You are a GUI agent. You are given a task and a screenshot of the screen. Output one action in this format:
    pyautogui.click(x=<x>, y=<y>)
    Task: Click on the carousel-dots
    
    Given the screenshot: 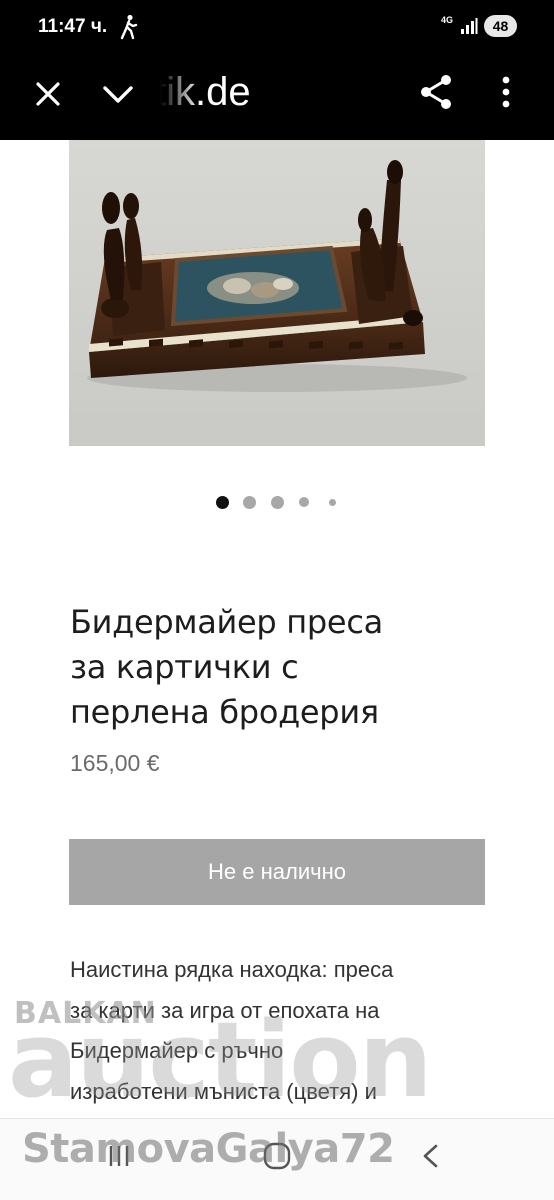 What is the action you would take?
    pyautogui.click(x=277, y=502)
    